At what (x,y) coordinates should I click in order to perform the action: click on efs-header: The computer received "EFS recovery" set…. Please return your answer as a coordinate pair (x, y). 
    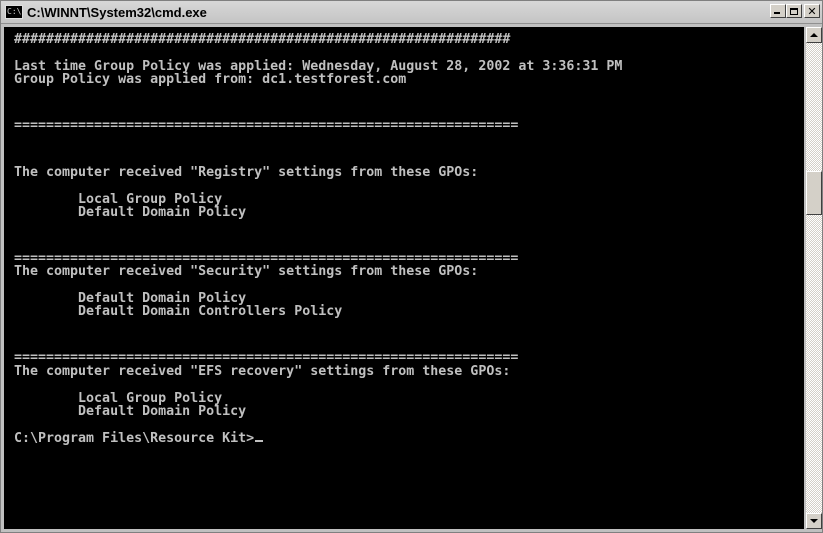
    Looking at the image, I should click on (262, 371).